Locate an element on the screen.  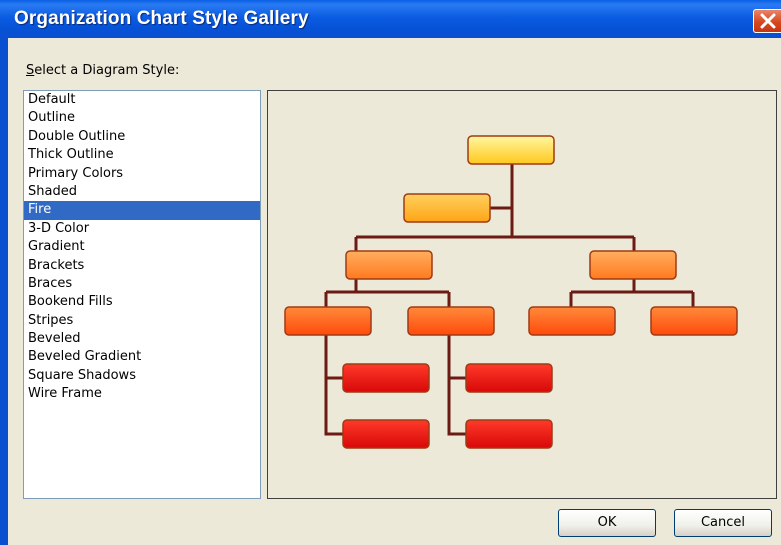
title-bar: Organization Chart Style Gallery is located at coordinates (390, 19).